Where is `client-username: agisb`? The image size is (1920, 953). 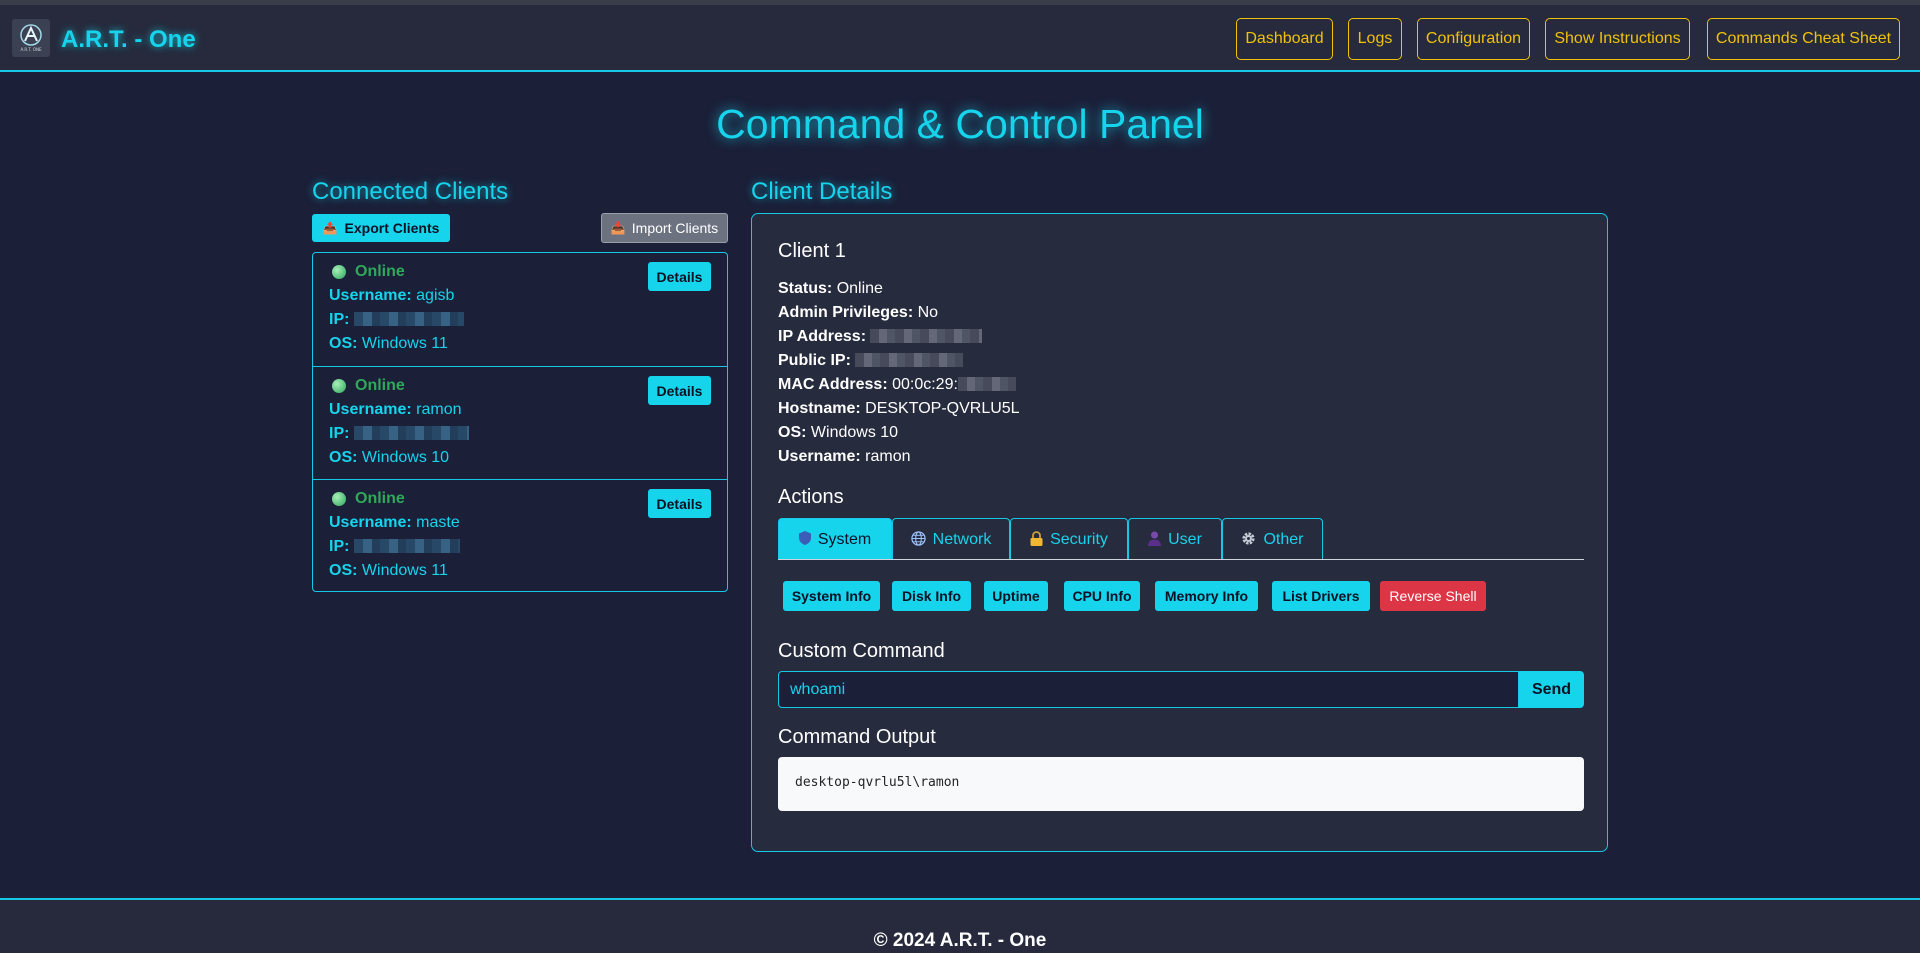 client-username: agisb is located at coordinates (435, 295).